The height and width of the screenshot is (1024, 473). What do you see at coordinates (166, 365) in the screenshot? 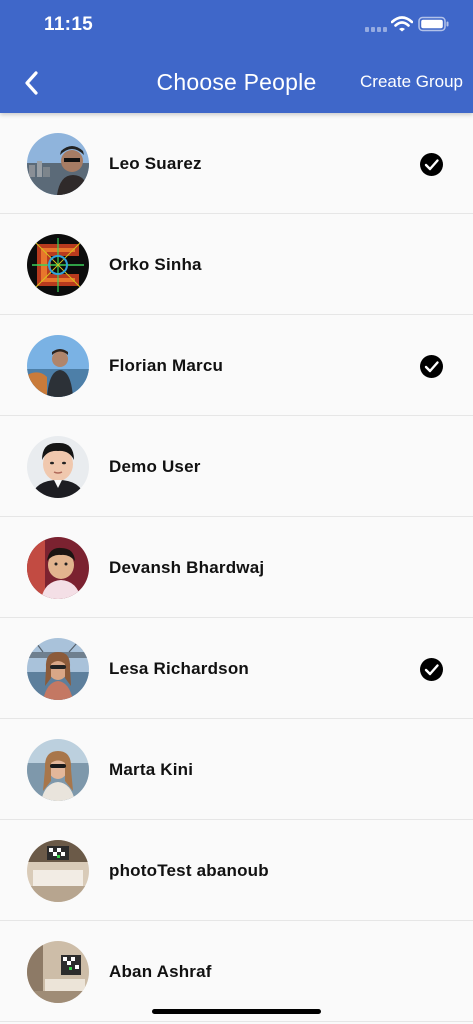
I see `person-name: Florian Marcu` at bounding box center [166, 365].